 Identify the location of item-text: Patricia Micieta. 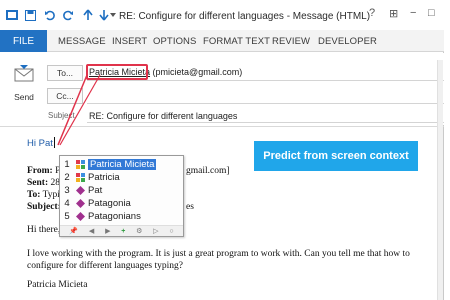
(122, 164).